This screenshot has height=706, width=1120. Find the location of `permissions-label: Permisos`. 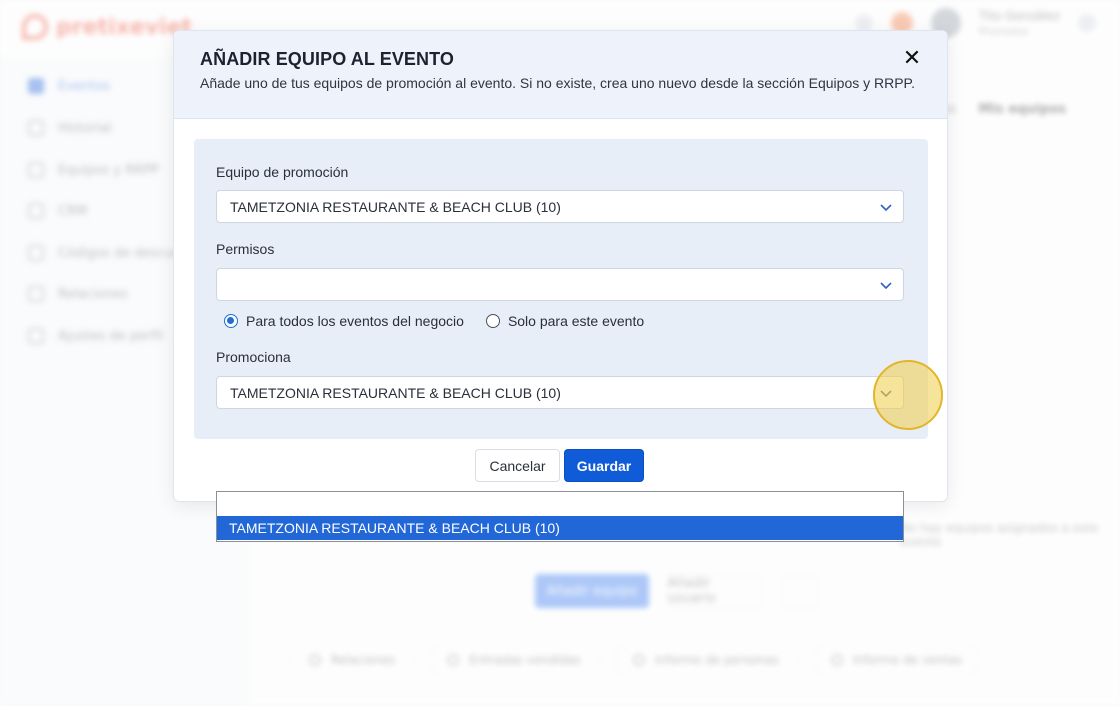

permissions-label: Permisos is located at coordinates (245, 249).